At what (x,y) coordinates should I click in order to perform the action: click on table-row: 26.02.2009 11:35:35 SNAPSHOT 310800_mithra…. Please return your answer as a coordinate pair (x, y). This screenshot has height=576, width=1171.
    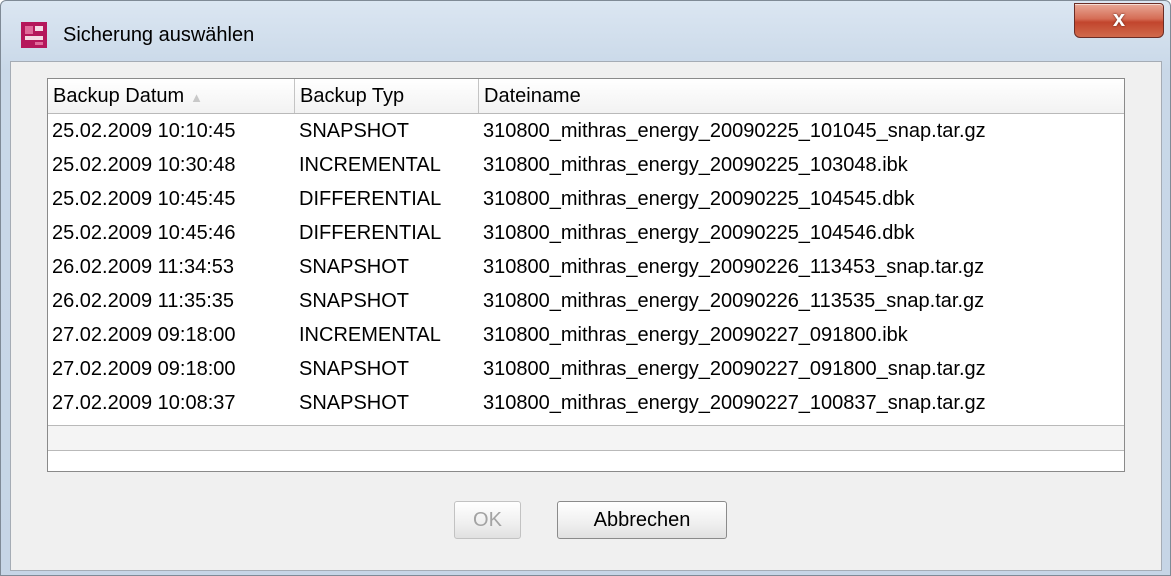
    Looking at the image, I should click on (586, 301).